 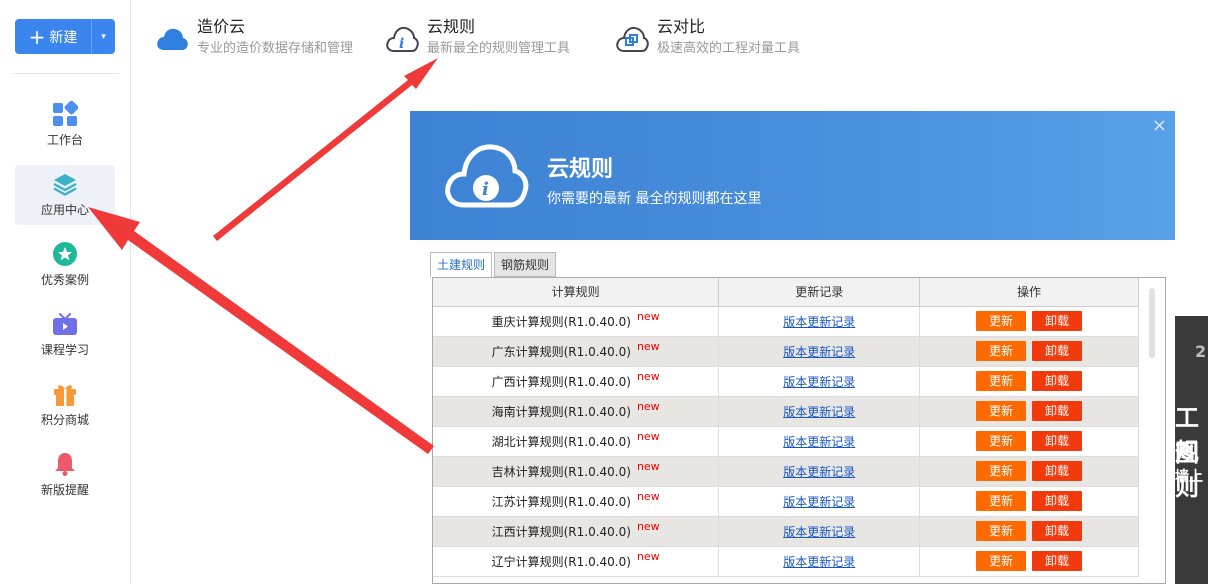 I want to click on bell-icon, so click(x=65, y=464).